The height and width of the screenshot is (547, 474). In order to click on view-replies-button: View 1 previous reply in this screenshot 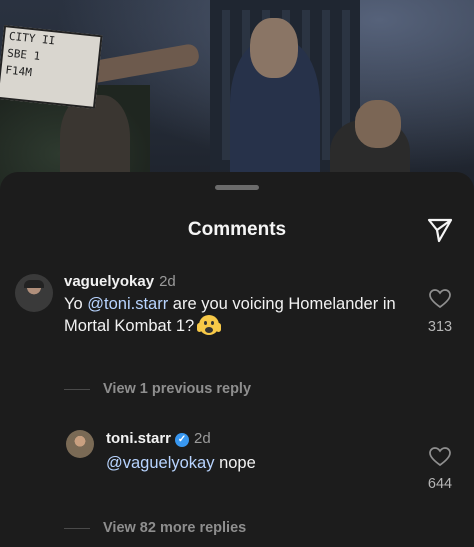, I will do `click(177, 389)`.